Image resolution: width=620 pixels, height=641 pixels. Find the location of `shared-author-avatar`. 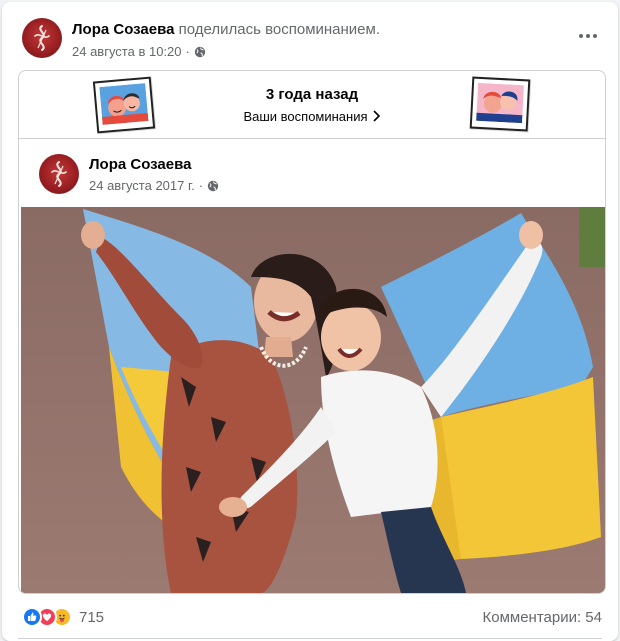

shared-author-avatar is located at coordinates (59, 174).